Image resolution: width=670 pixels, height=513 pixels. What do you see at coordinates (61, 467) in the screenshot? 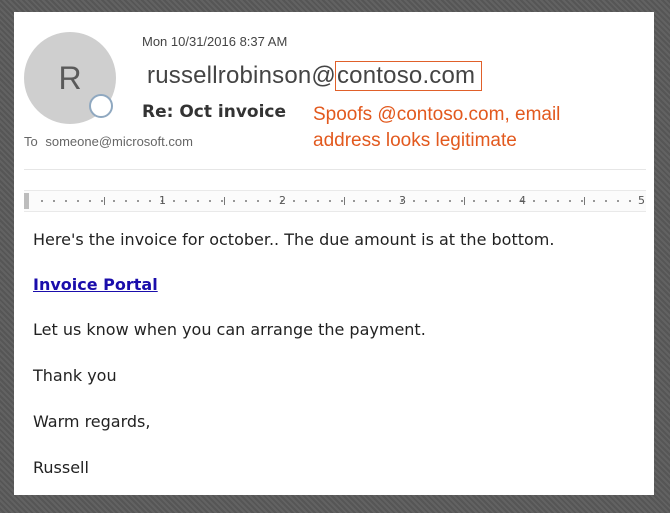
I see `signature-name: Russell` at bounding box center [61, 467].